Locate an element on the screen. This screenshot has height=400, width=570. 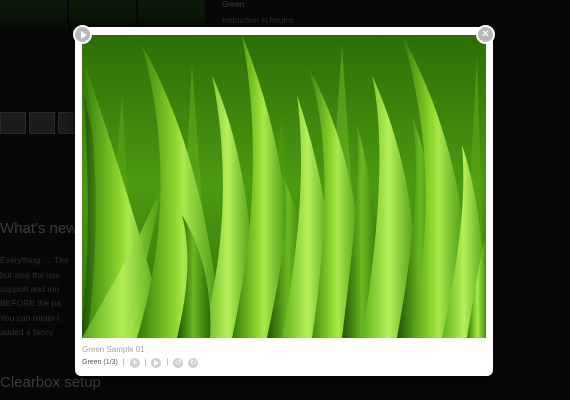
lightbox-toolbar: Green (1/3) | + | | ↺ ↻ is located at coordinates (140, 362).